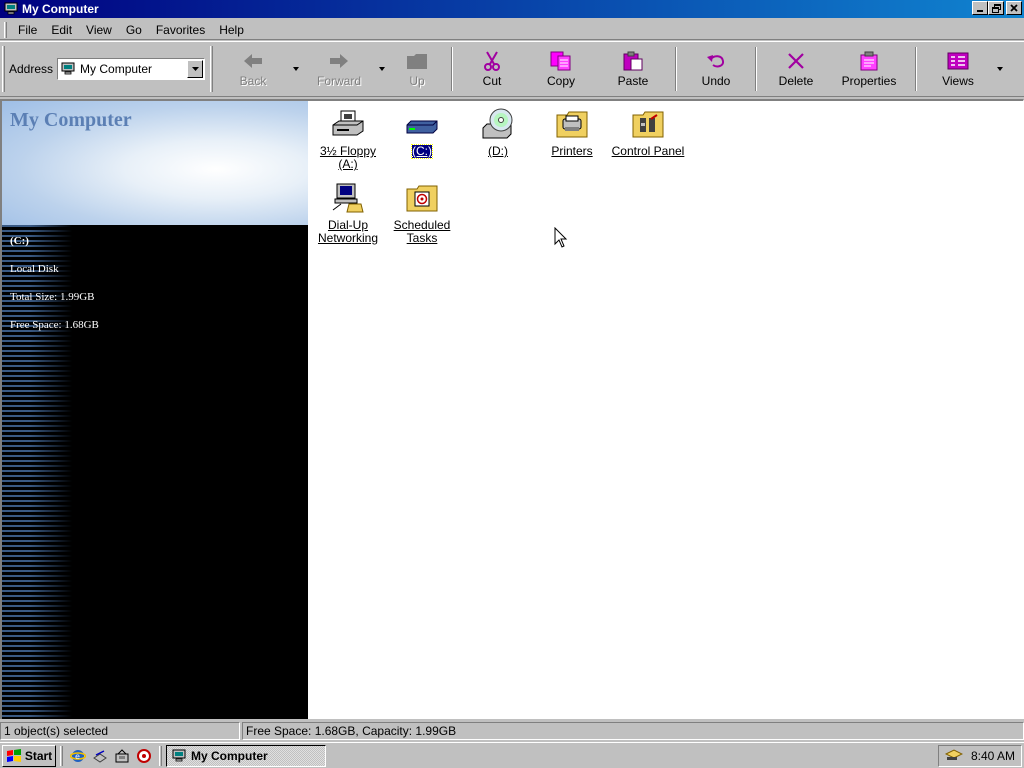 The image size is (1024, 768). What do you see at coordinates (116, 69) in the screenshot?
I see `address-value: My Computer` at bounding box center [116, 69].